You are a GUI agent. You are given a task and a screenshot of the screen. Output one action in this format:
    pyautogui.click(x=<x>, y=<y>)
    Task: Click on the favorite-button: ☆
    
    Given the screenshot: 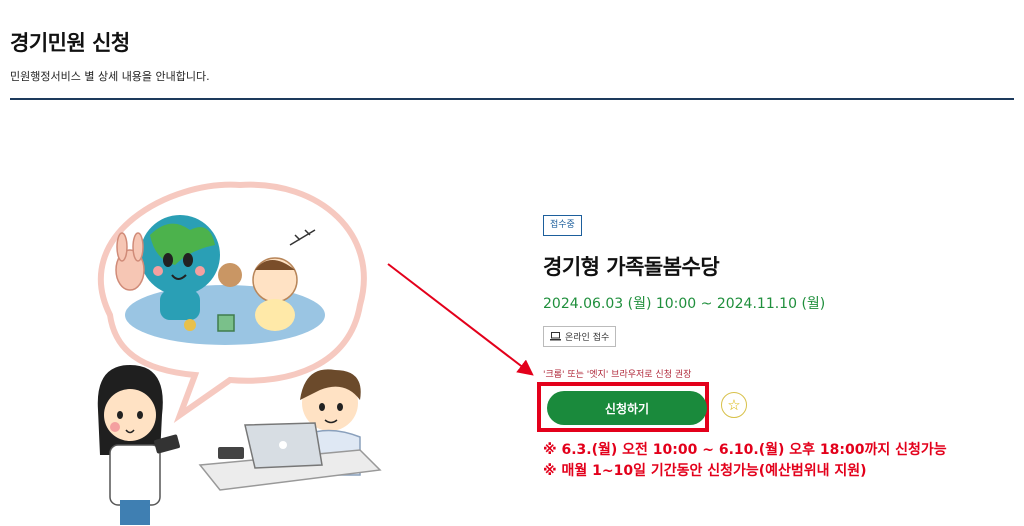 What is the action you would take?
    pyautogui.click(x=734, y=405)
    